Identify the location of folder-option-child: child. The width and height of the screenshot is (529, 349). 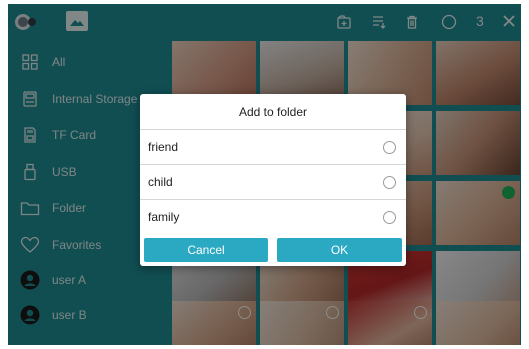
(273, 182).